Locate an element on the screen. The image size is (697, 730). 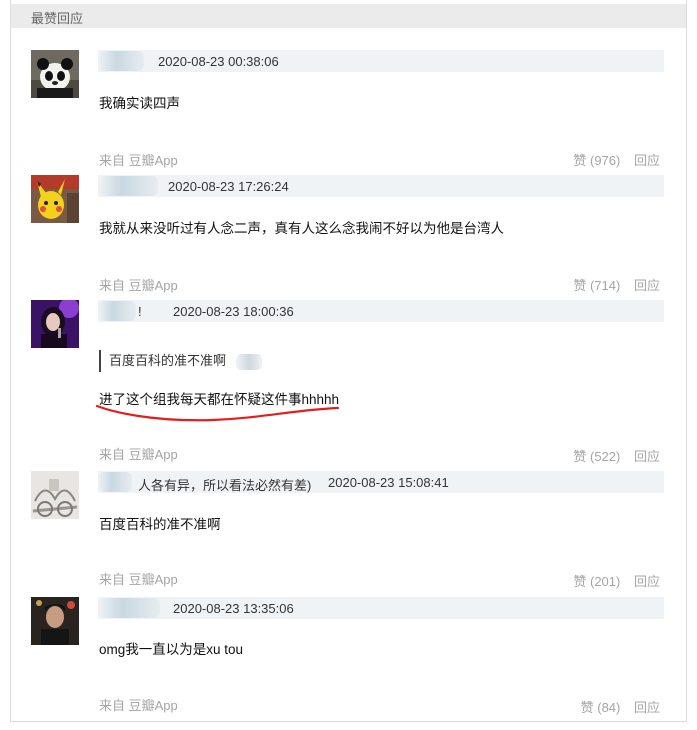
comment-text: omg我一直以为是xu tou is located at coordinates (171, 649).